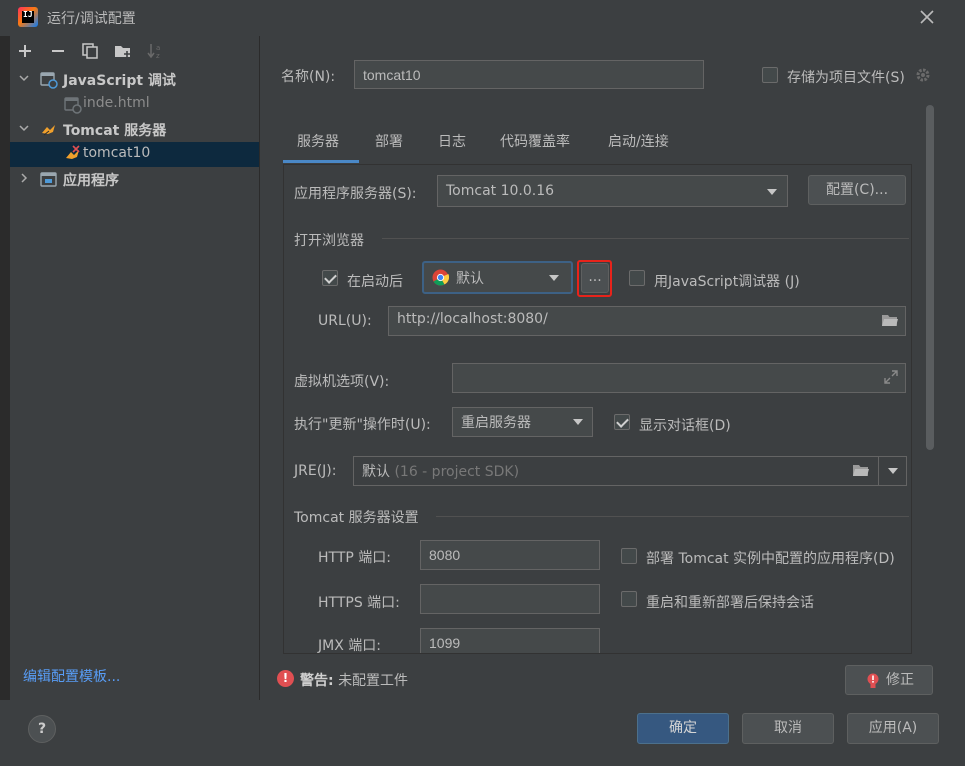  Describe the element at coordinates (24, 178) in the screenshot. I see `chevron-right-icon` at that location.